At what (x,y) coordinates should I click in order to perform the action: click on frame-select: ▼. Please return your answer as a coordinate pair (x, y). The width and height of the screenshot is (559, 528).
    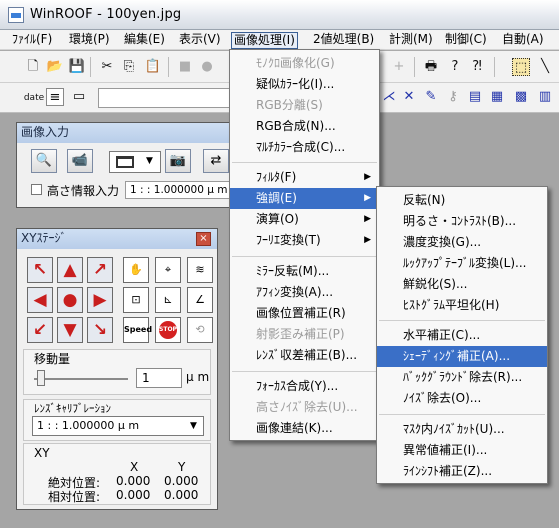
    Looking at the image, I should click on (135, 162).